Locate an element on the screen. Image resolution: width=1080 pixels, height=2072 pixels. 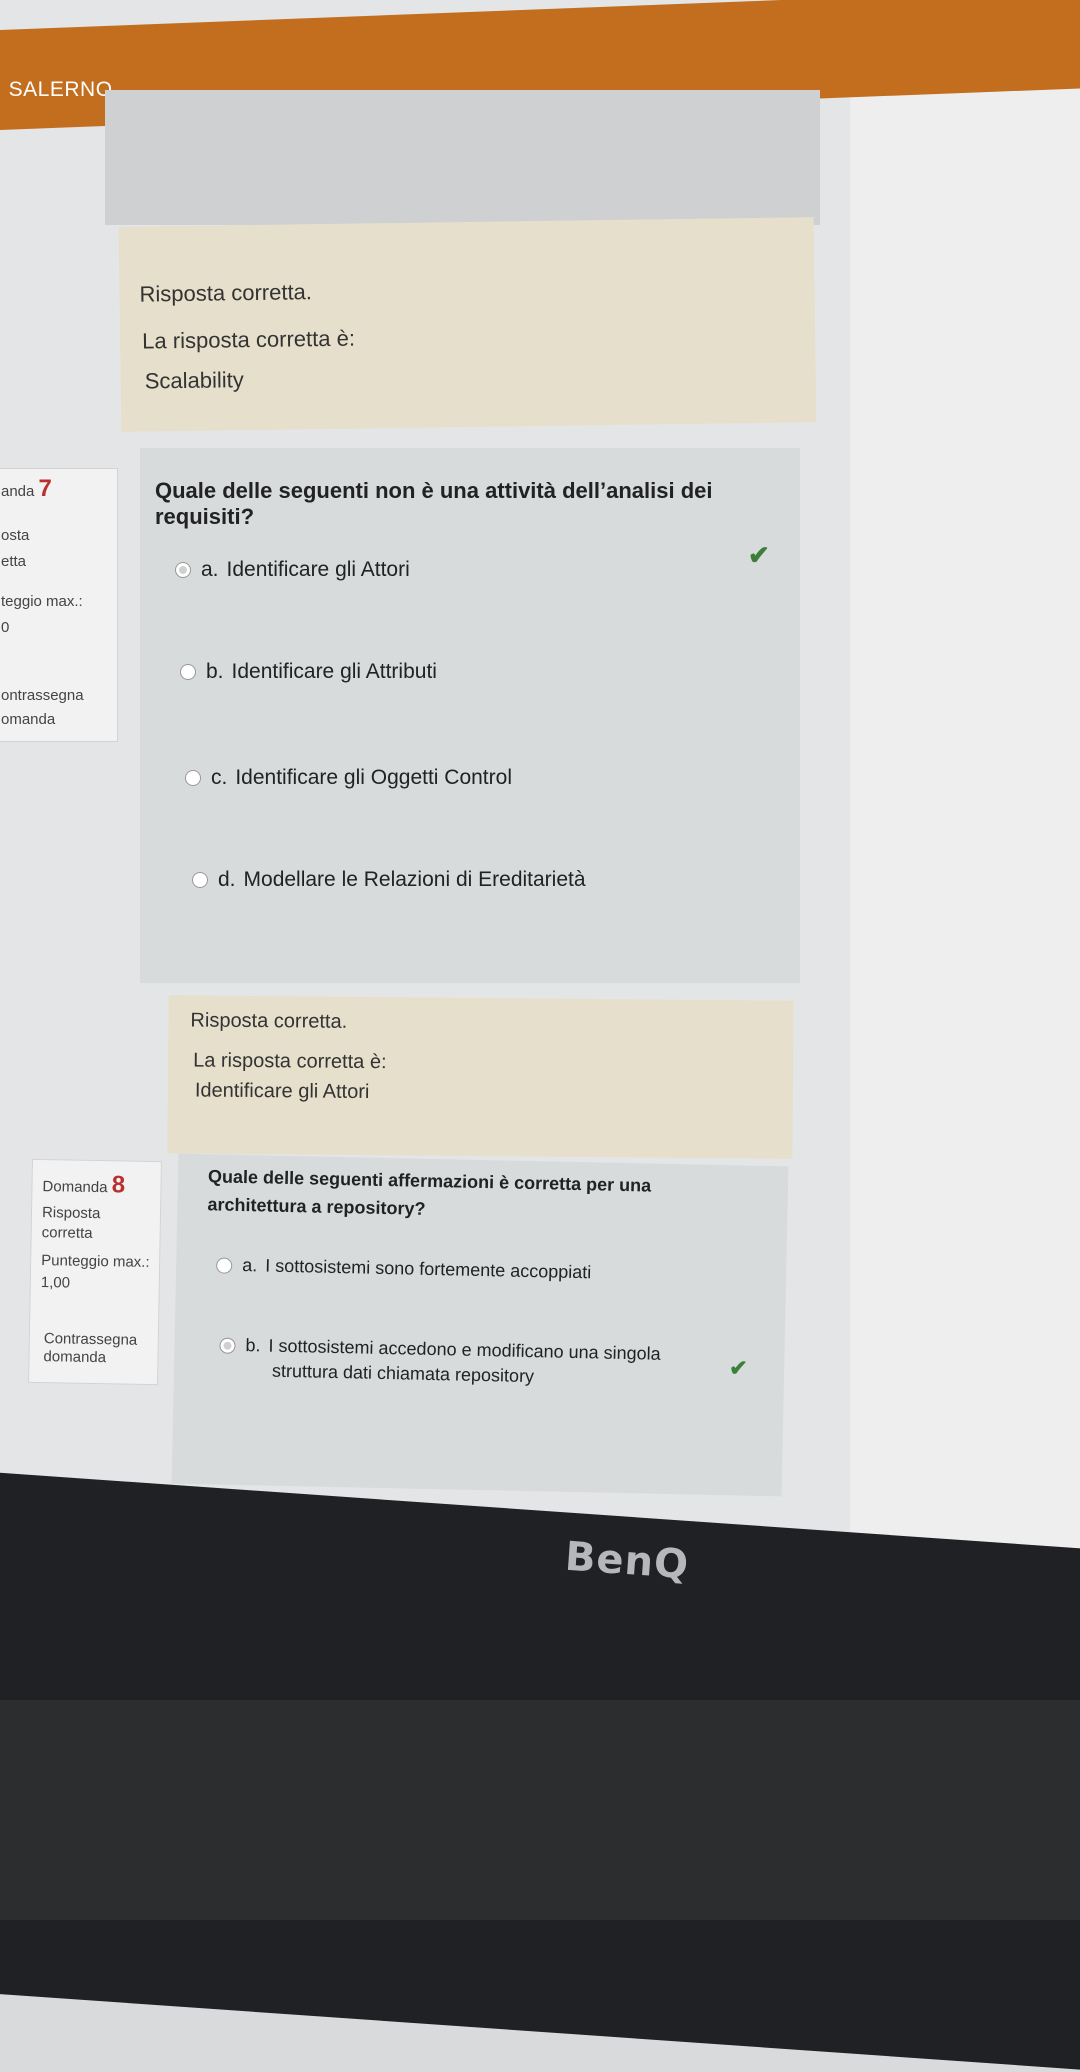
option-letter: c. is located at coordinates (219, 777).